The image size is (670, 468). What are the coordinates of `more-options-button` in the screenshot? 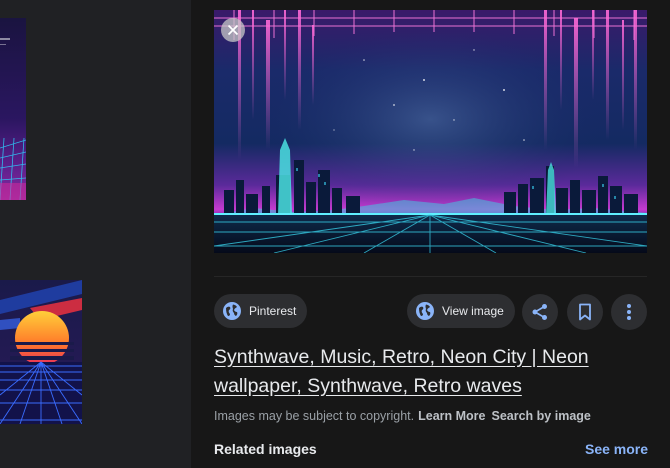 It's located at (629, 312).